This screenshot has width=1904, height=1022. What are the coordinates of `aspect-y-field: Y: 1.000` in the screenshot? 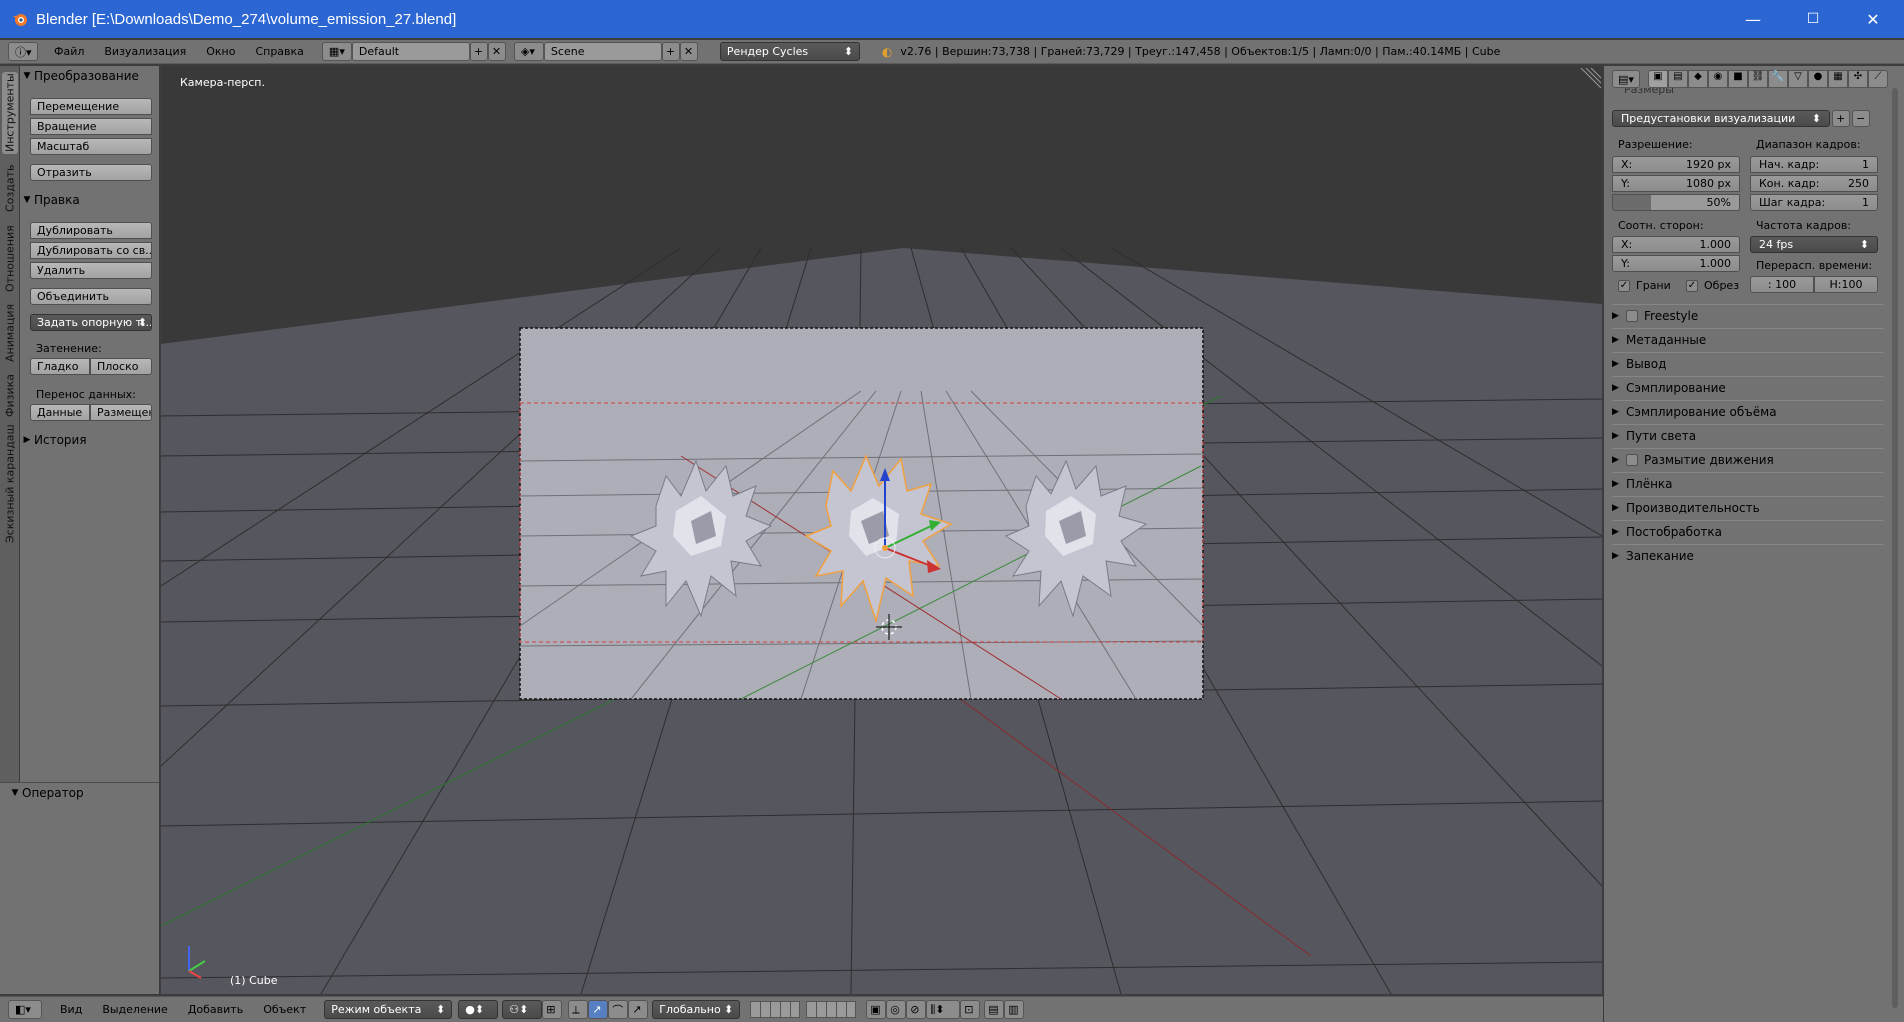 It's located at (1676, 263).